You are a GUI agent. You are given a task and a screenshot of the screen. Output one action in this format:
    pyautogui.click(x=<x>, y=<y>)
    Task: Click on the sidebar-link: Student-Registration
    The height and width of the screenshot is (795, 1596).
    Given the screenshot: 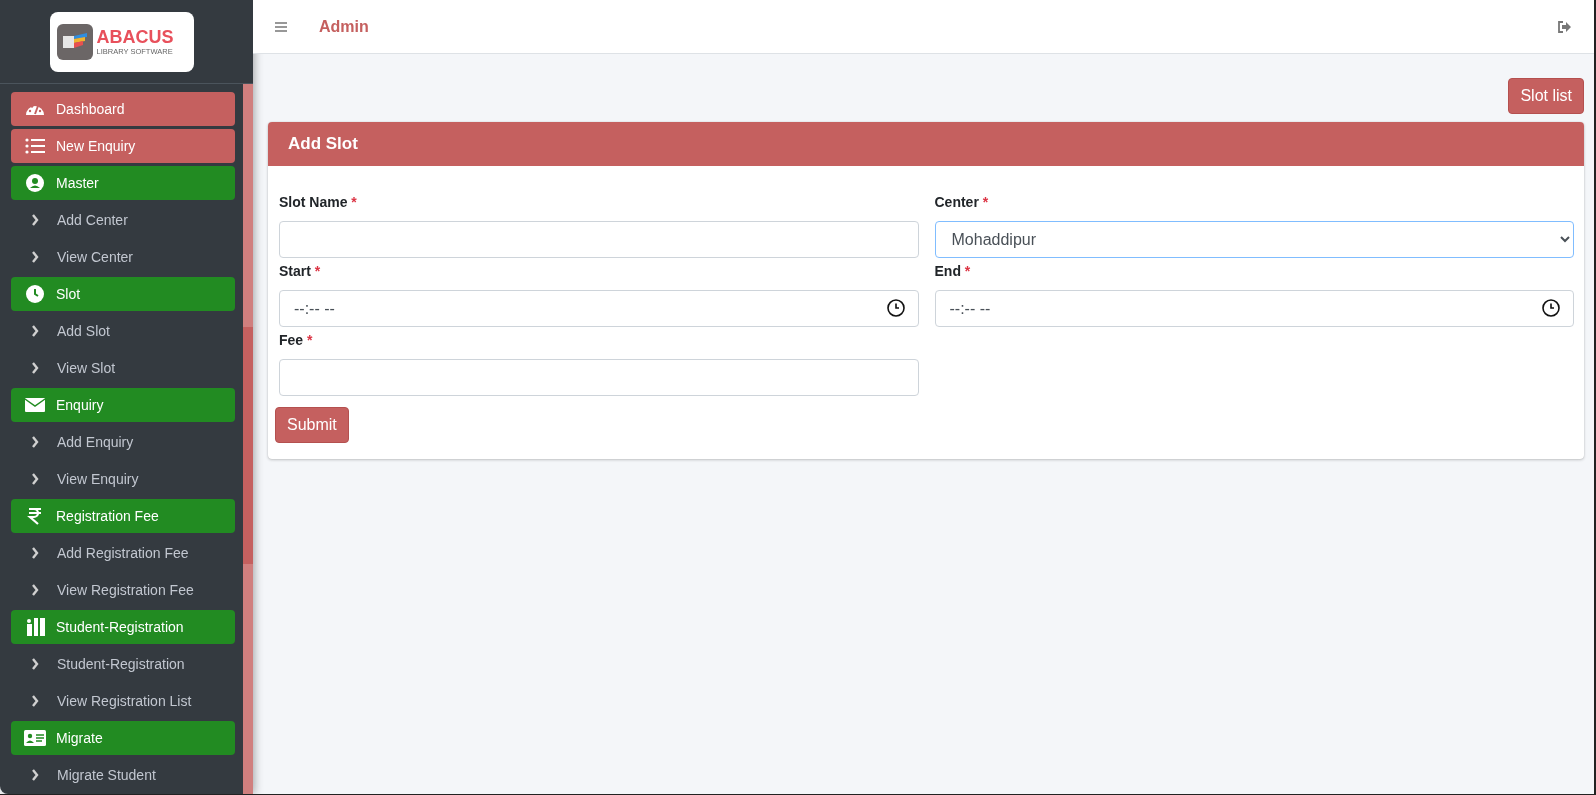 What is the action you would take?
    pyautogui.click(x=123, y=664)
    